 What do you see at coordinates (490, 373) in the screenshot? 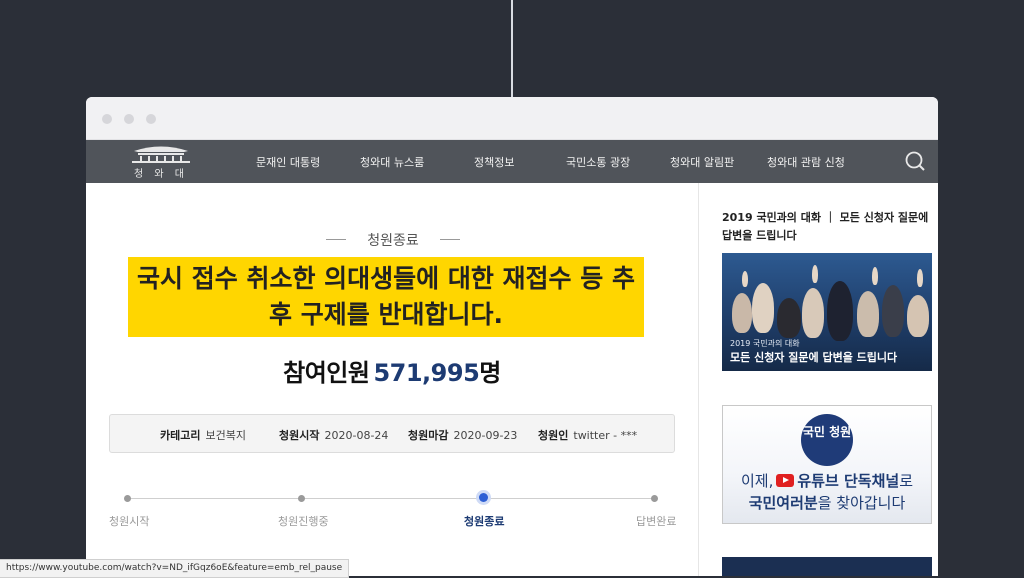
I see `count-unit: 명` at bounding box center [490, 373].